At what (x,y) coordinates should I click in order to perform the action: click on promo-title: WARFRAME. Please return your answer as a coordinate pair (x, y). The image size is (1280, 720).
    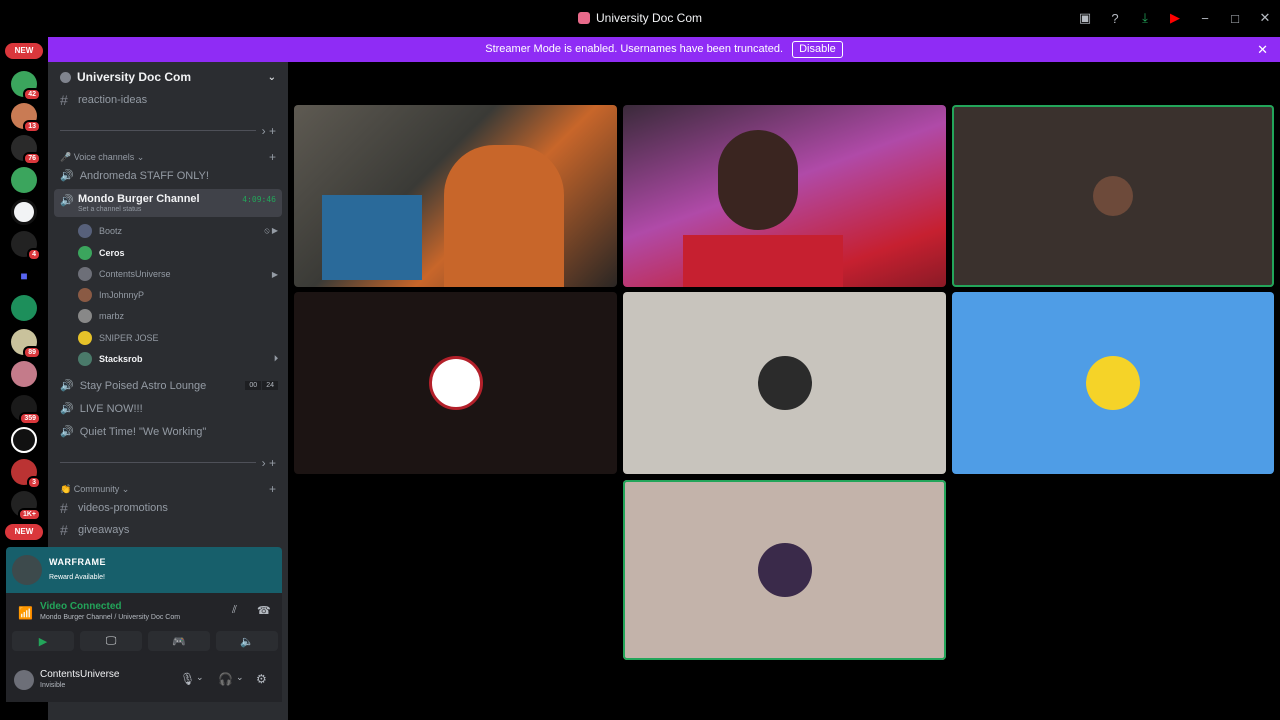
    Looking at the image, I should click on (77, 562).